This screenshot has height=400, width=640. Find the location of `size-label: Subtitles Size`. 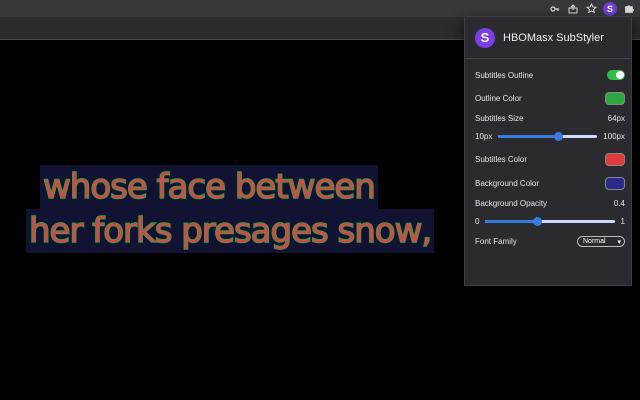

size-label: Subtitles Size is located at coordinates (499, 118).